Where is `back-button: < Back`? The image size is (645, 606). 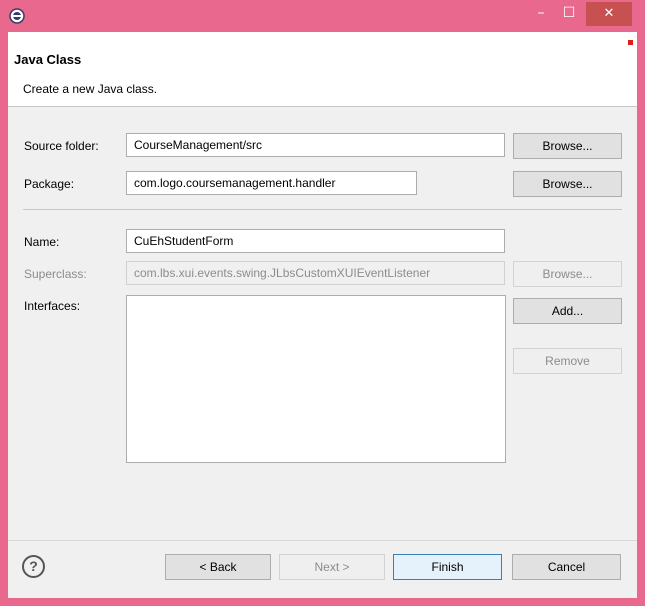
back-button: < Back is located at coordinates (218, 567).